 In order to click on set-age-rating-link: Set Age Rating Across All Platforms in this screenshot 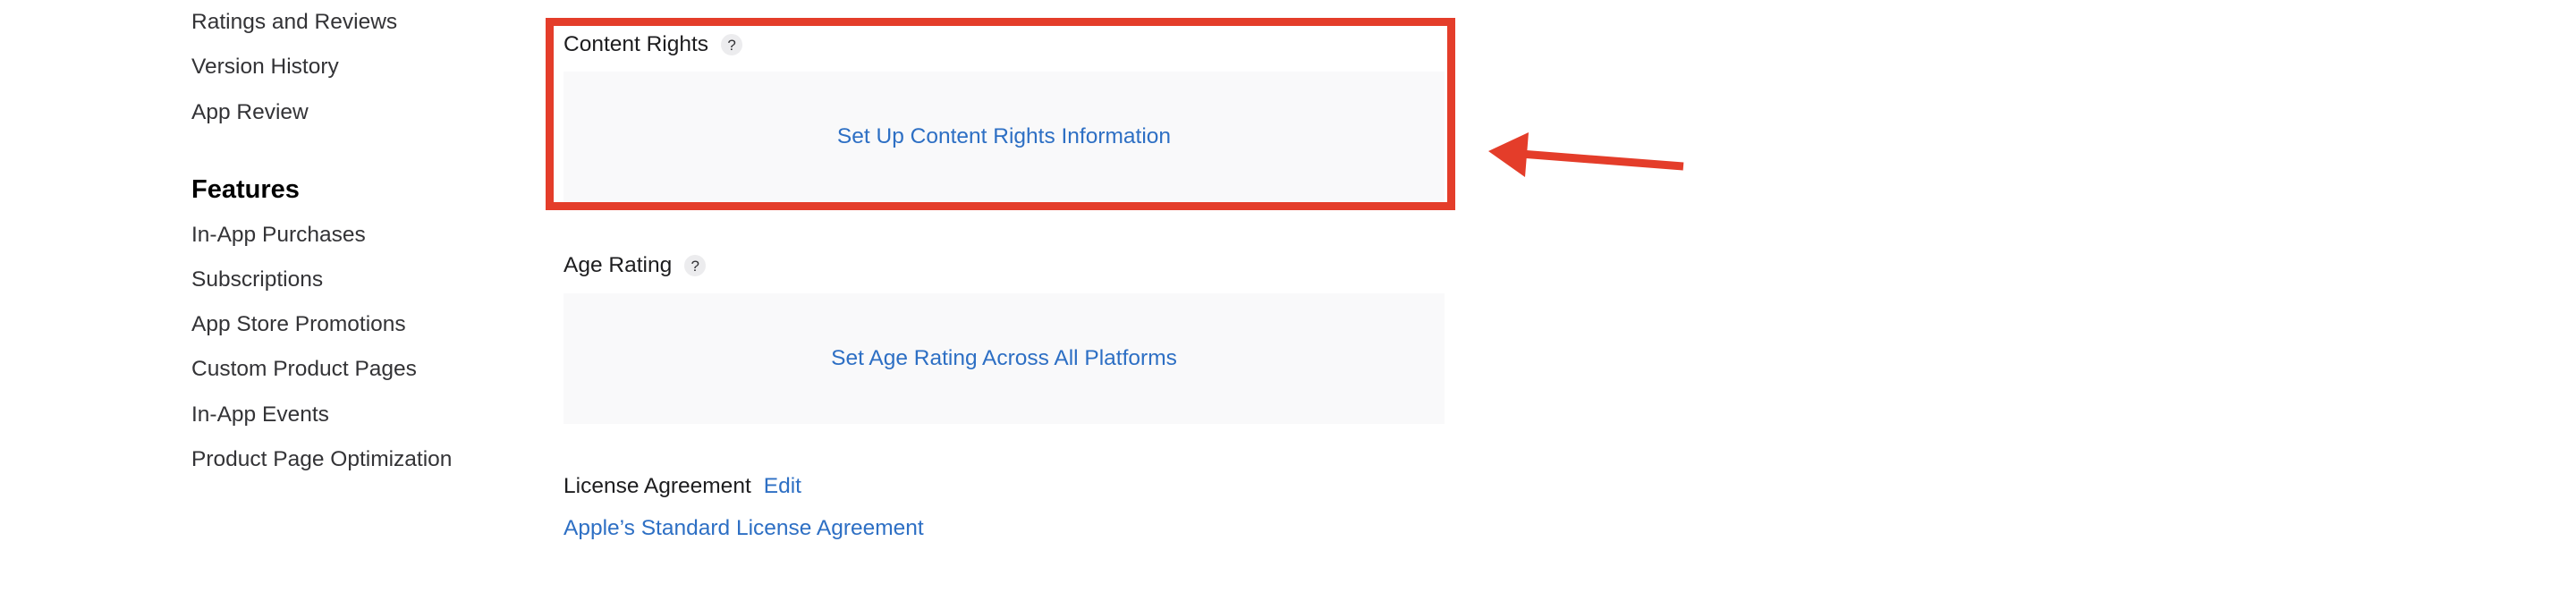, I will do `click(1004, 358)`.